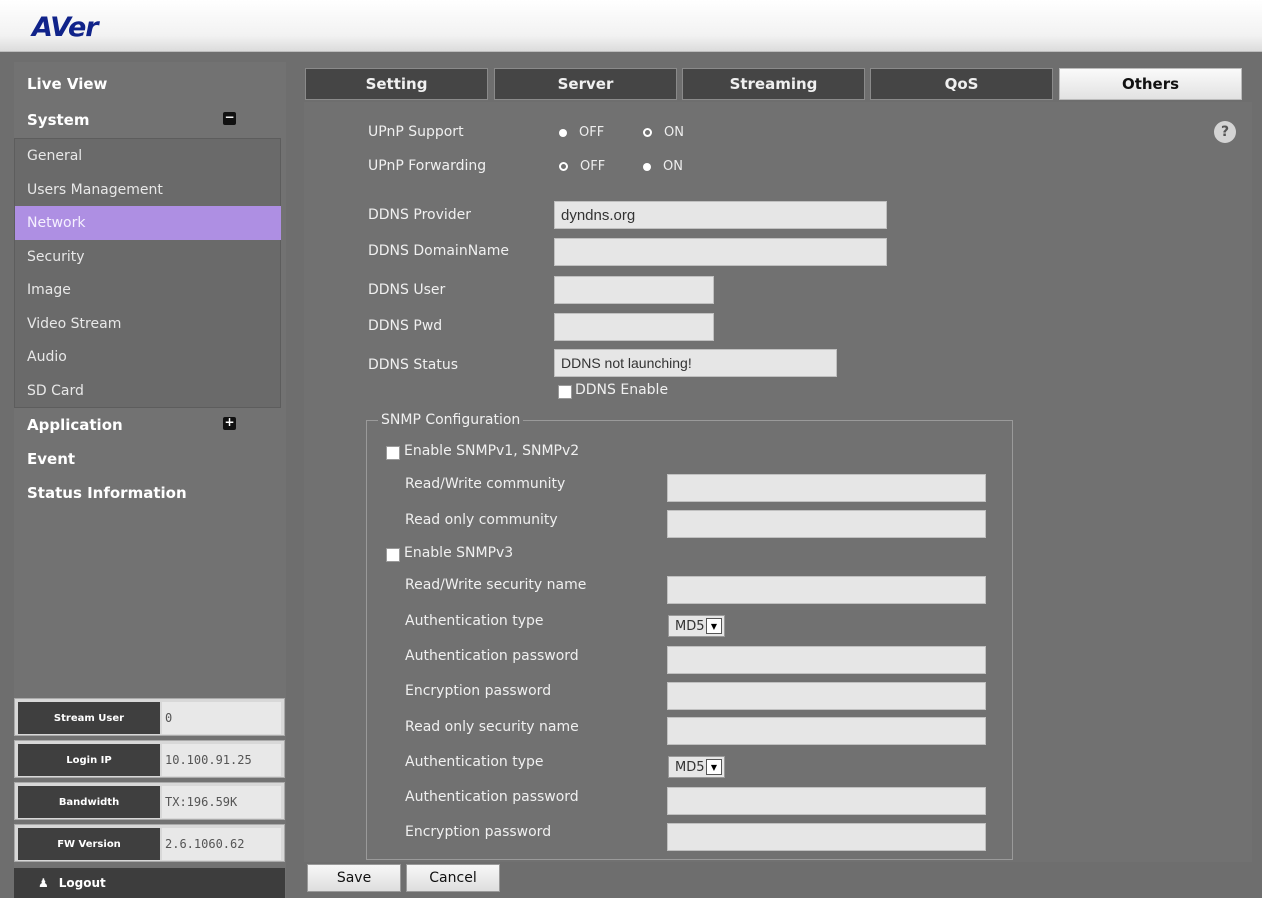 This screenshot has height=898, width=1262. Describe the element at coordinates (150, 84) in the screenshot. I see `nav-live-view: Live View` at that location.